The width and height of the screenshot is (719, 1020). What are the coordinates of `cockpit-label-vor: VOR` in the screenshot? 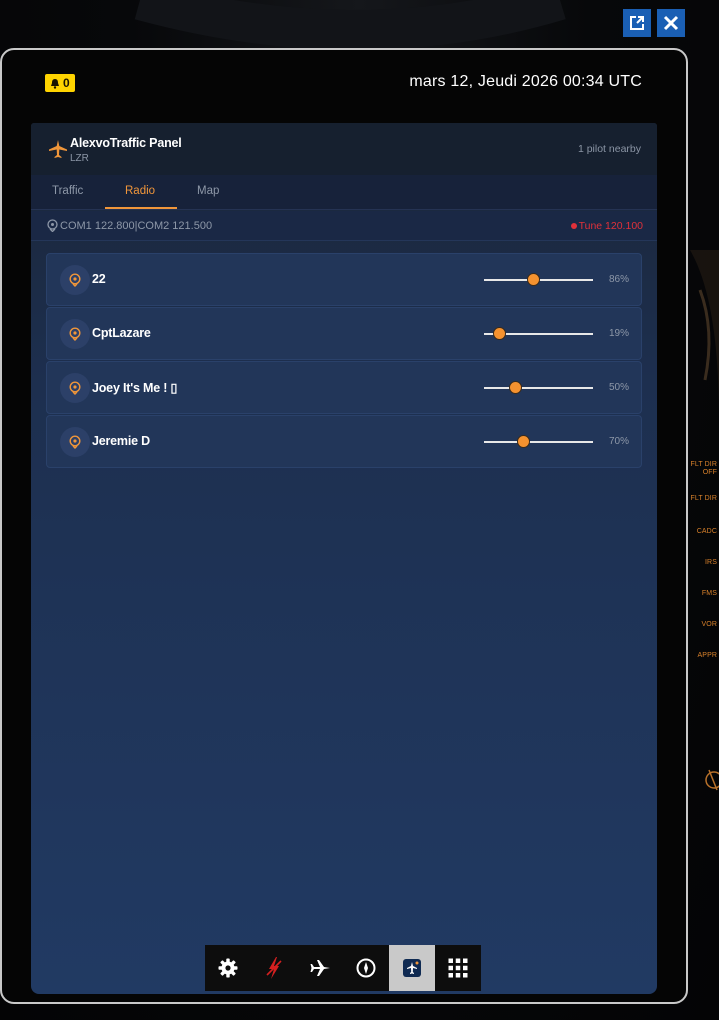 It's located at (709, 624).